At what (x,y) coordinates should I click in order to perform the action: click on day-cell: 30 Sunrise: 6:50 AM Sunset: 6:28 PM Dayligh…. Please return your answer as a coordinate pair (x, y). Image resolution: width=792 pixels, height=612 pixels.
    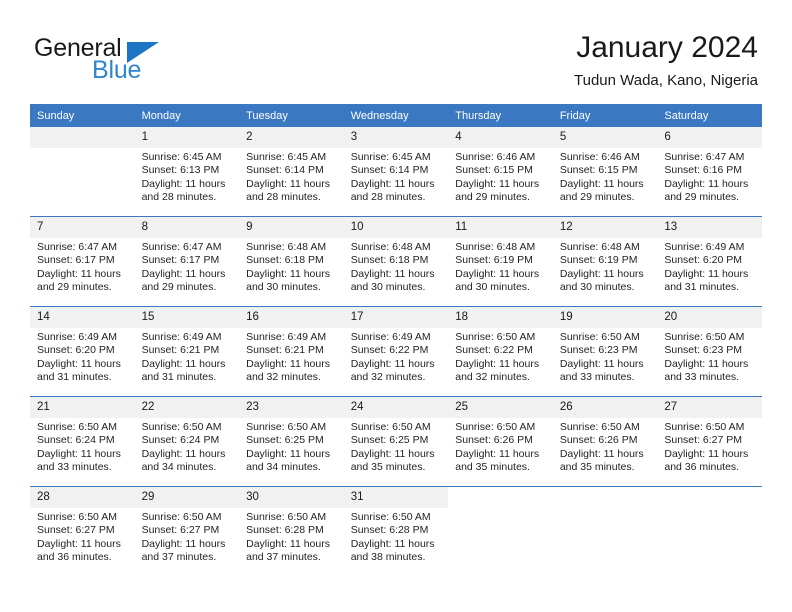
    Looking at the image, I should click on (291, 531).